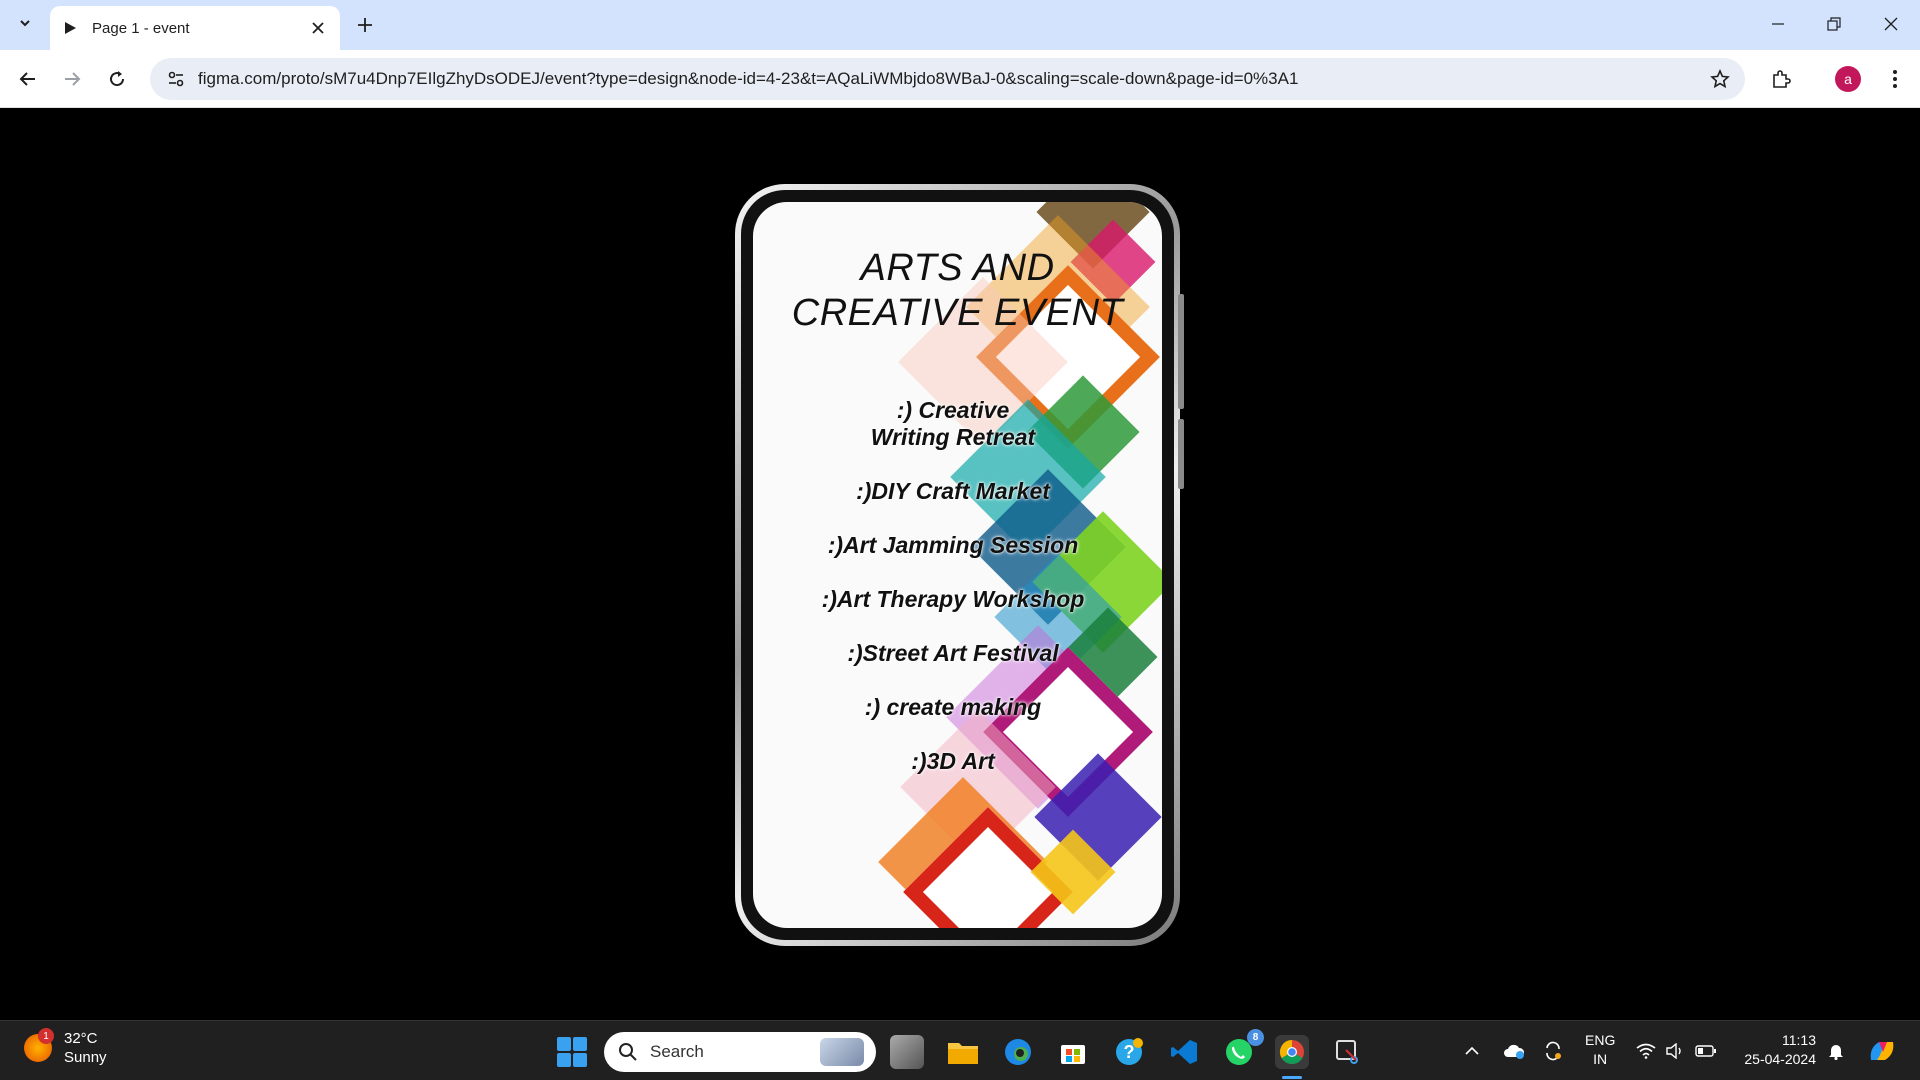  Describe the element at coordinates (953, 653) in the screenshot. I see `event-item: :)Street Art Festival` at that location.